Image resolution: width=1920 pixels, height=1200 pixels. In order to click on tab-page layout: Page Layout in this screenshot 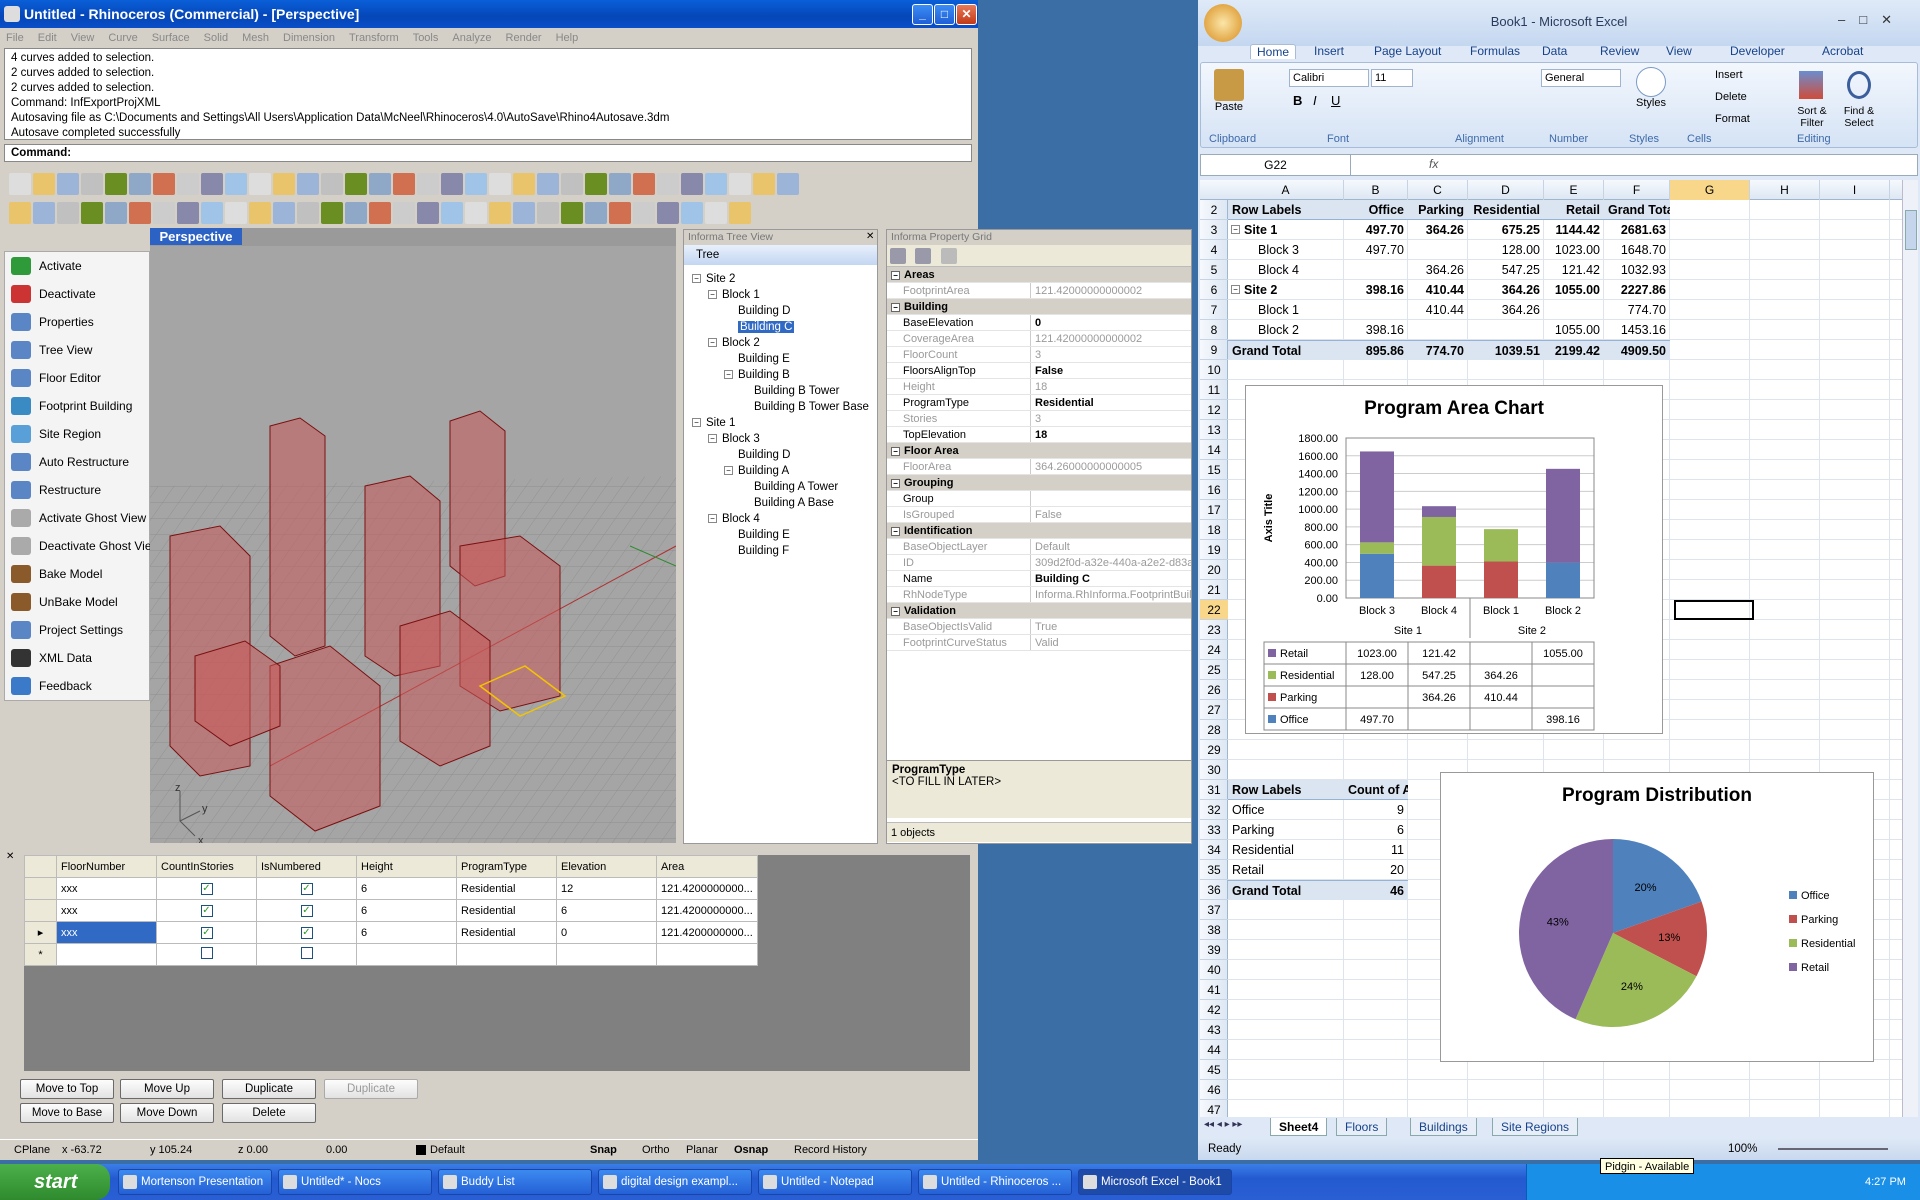, I will do `click(1407, 51)`.